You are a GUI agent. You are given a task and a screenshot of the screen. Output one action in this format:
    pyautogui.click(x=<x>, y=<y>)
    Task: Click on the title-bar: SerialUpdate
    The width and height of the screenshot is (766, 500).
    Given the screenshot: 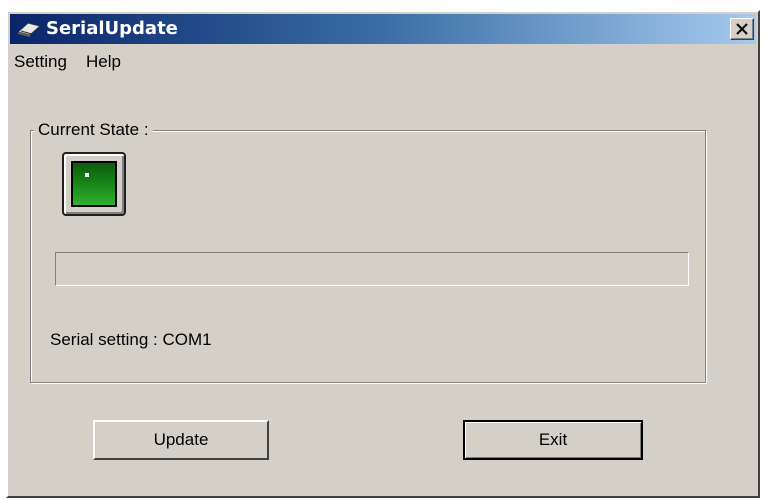 What is the action you would take?
    pyautogui.click(x=383, y=29)
    